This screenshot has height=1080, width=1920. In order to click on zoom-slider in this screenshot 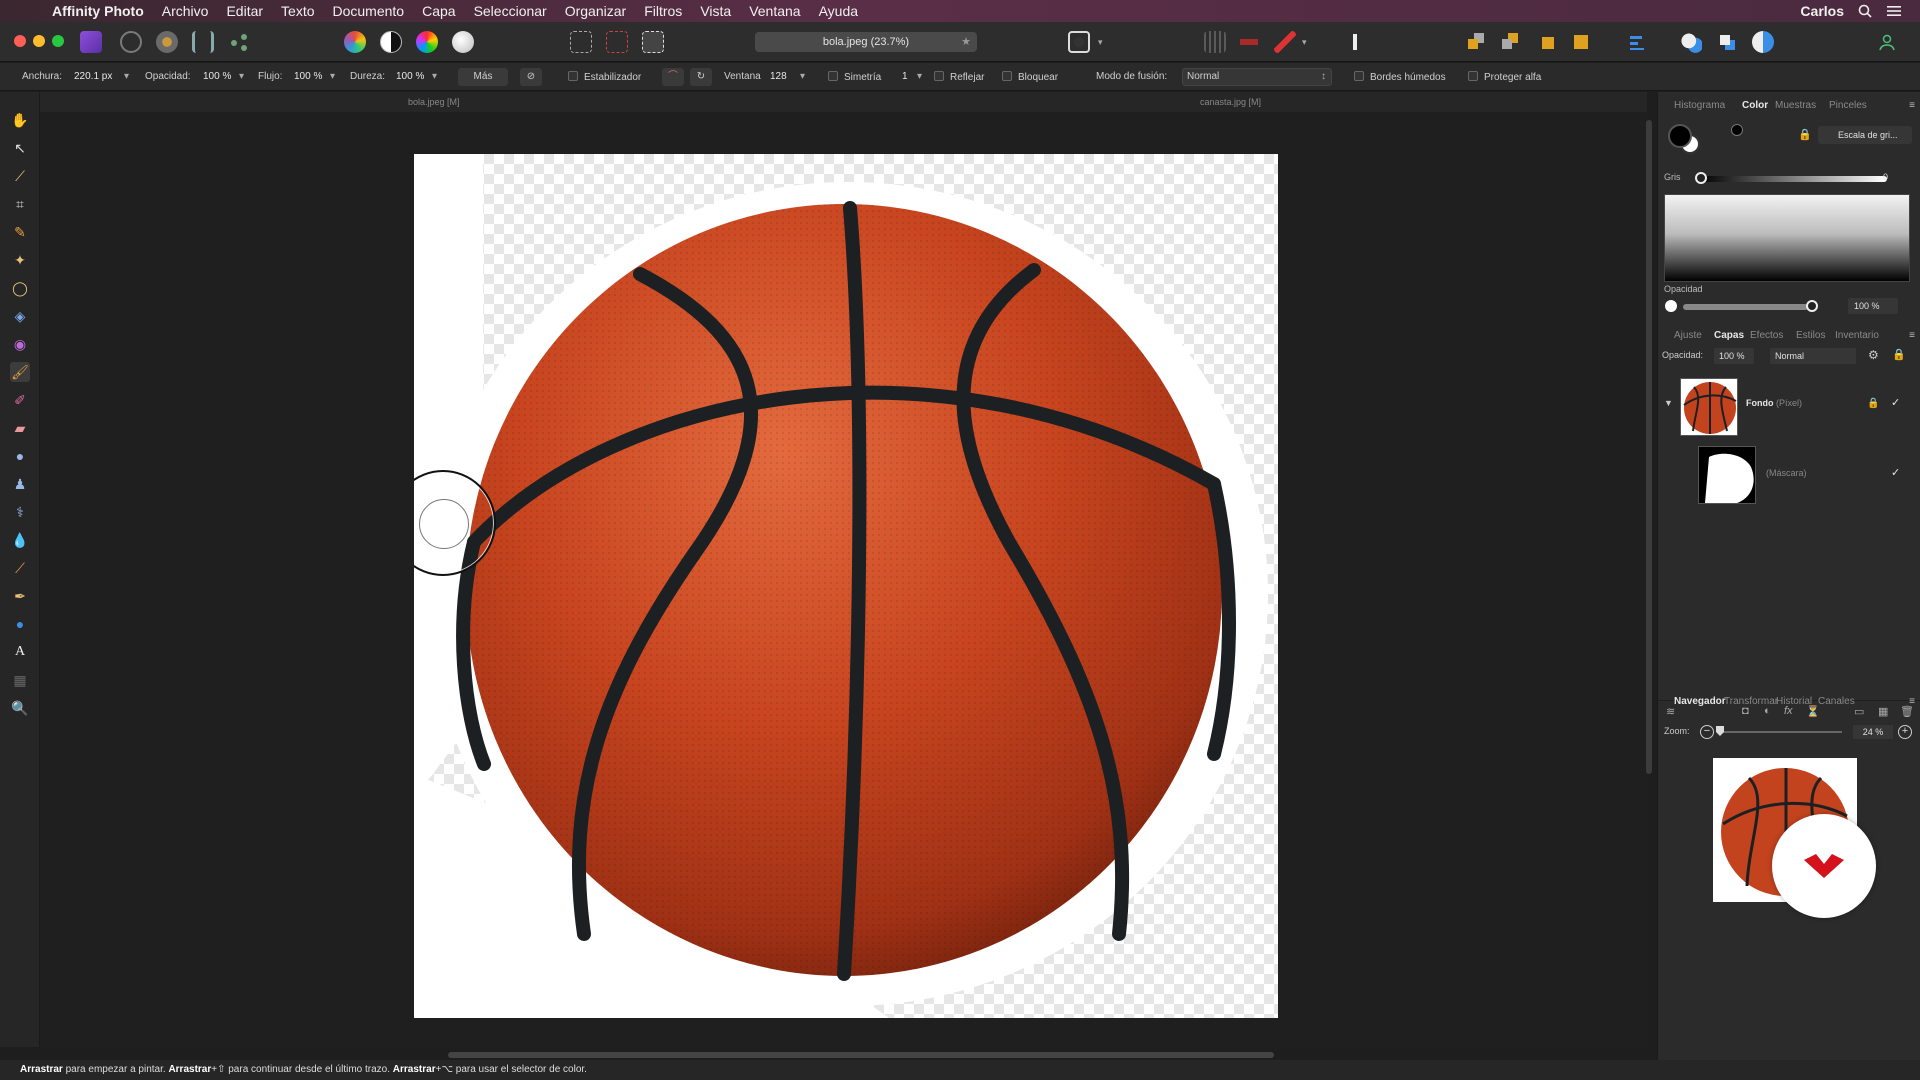, I will do `click(1781, 732)`.